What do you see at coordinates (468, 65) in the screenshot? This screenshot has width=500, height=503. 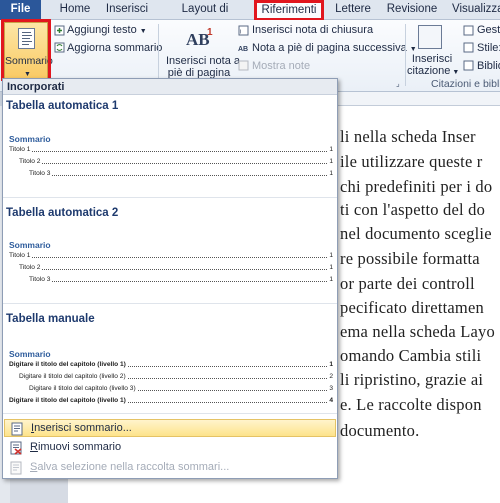 I see `bibliography-icon` at bounding box center [468, 65].